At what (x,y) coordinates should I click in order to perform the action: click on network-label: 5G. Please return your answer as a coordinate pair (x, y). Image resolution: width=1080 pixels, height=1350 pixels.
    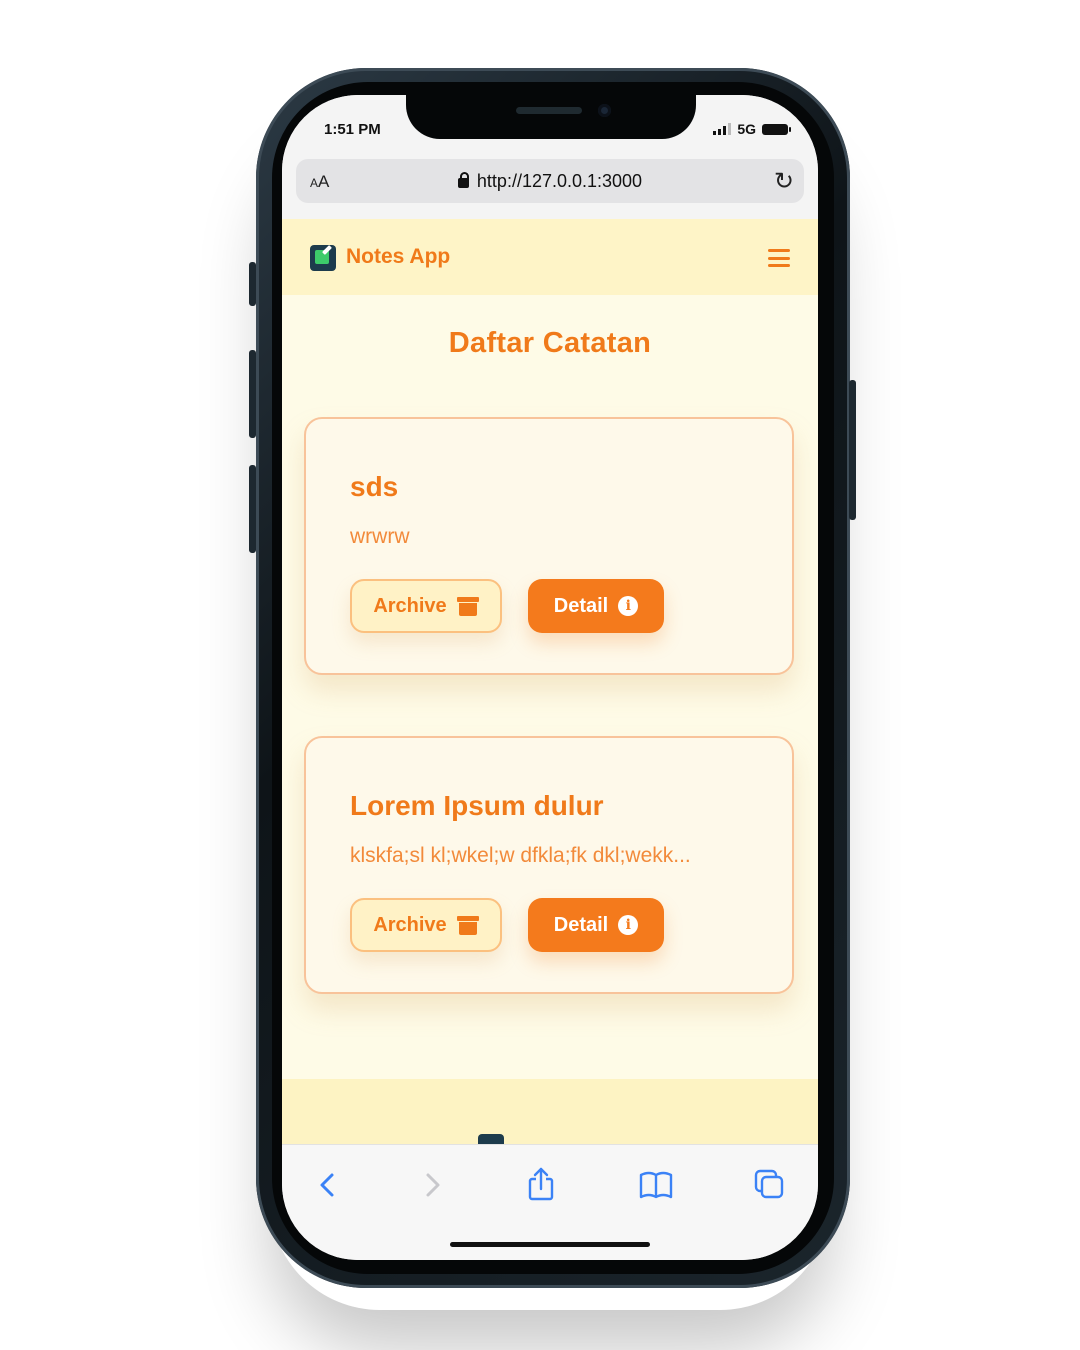
    Looking at the image, I should click on (746, 129).